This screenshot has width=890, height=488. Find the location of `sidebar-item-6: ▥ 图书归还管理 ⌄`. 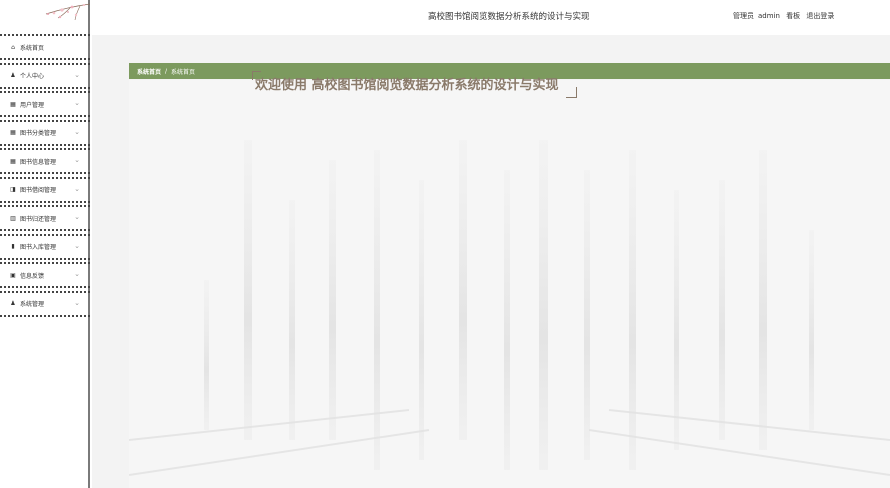

sidebar-item-6: ▥ 图书归还管理 ⌄ is located at coordinates (45, 218).